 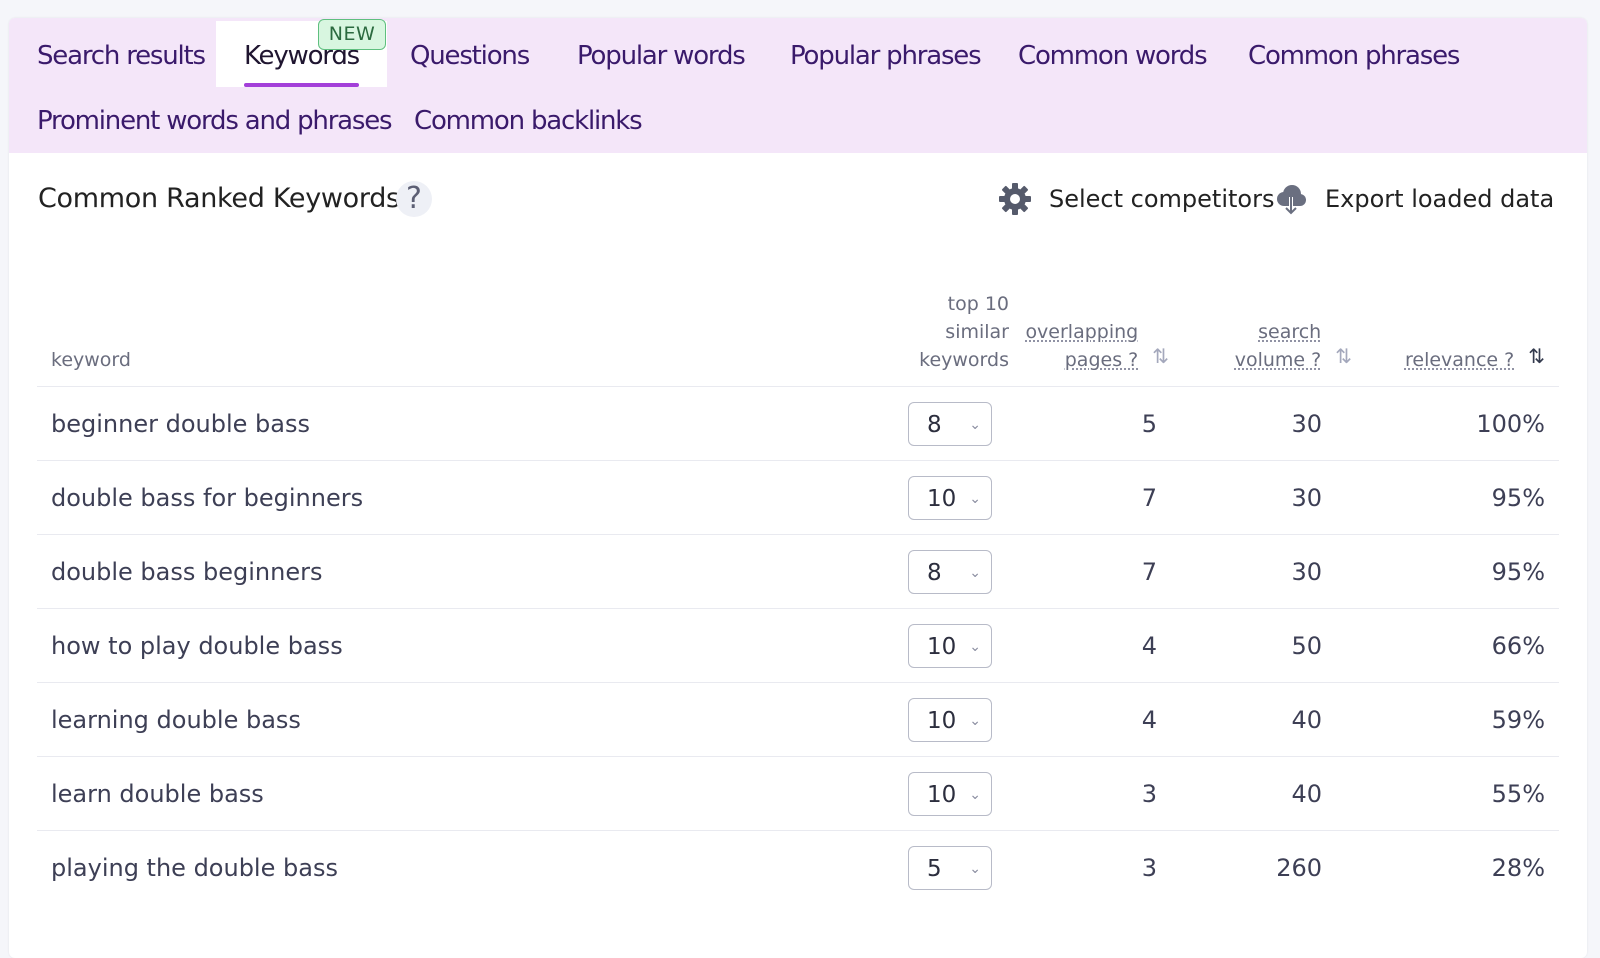 I want to click on gear-icon, so click(x=1015, y=199).